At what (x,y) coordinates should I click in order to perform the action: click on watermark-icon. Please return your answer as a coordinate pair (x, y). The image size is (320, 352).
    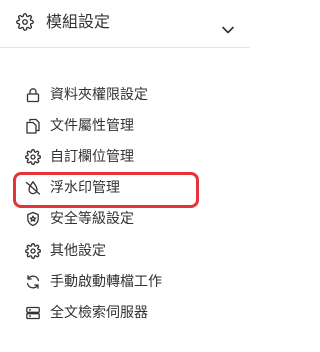
    Looking at the image, I should click on (33, 188).